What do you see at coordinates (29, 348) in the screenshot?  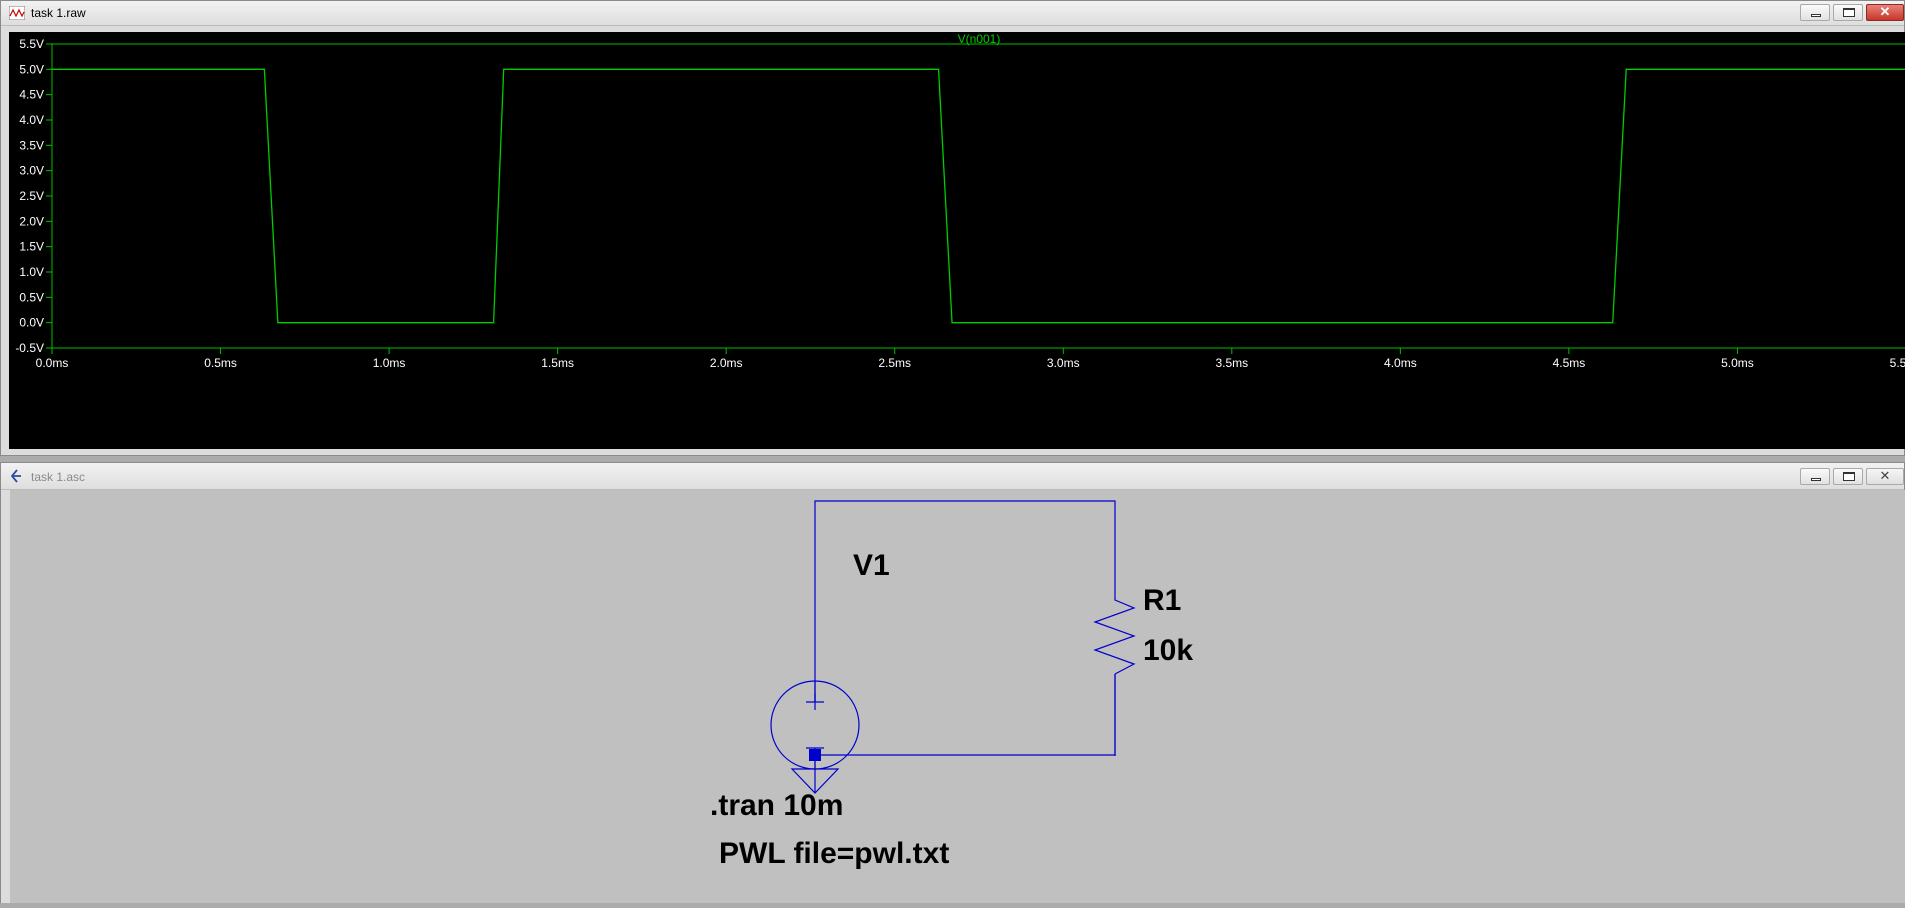 I see `y-tick-label: -0.5V` at bounding box center [29, 348].